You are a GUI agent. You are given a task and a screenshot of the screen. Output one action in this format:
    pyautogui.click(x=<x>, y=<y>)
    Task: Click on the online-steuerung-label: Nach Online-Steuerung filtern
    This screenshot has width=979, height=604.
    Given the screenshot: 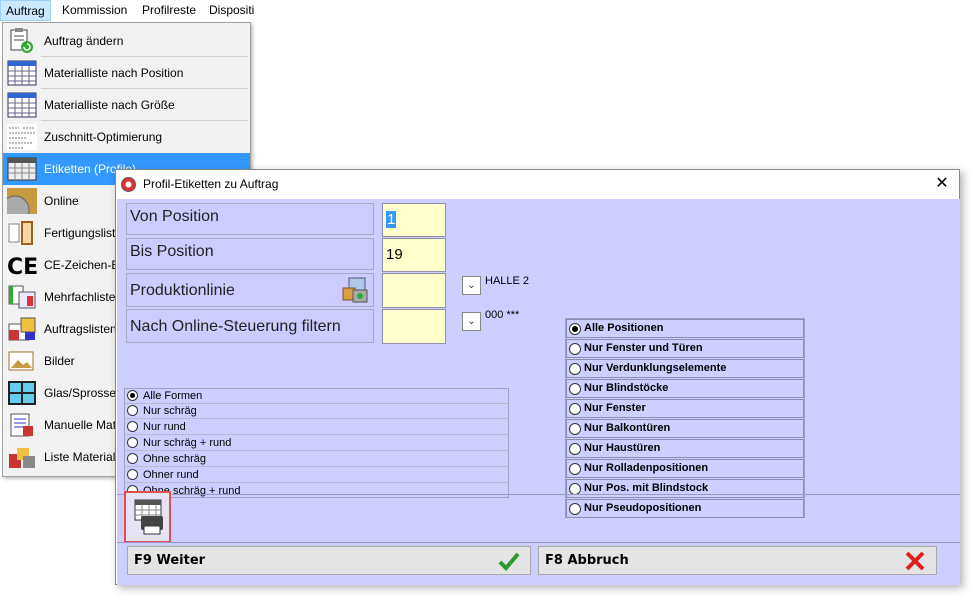 What is the action you would take?
    pyautogui.click(x=250, y=326)
    